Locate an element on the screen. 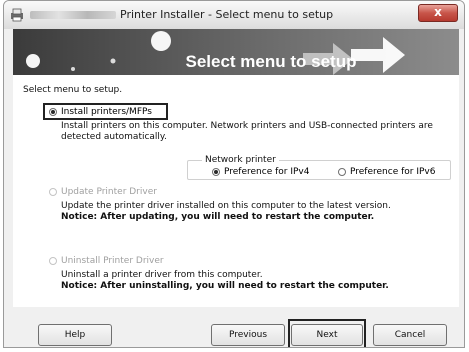 The height and width of the screenshot is (352, 469). option-label: Update Printer Driver is located at coordinates (109, 192).